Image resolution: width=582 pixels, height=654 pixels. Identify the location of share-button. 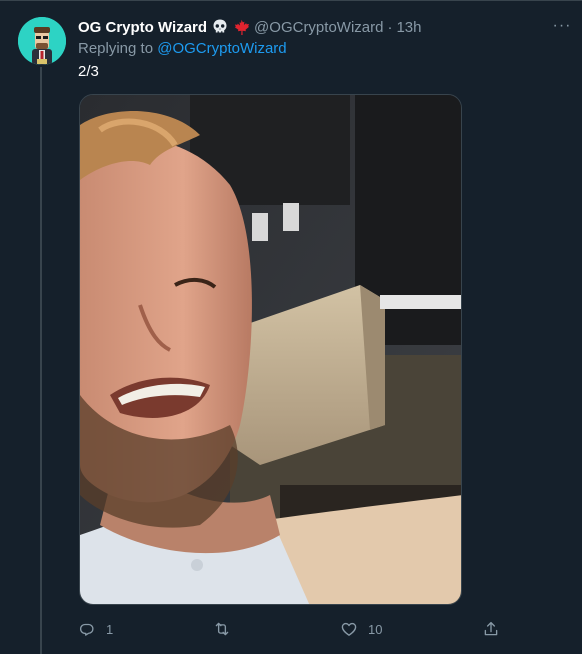
(491, 629).